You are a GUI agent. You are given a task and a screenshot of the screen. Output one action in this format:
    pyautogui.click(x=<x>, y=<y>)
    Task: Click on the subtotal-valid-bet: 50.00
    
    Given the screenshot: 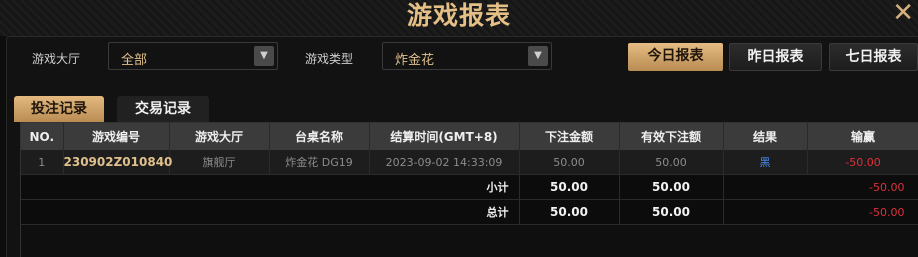 What is the action you would take?
    pyautogui.click(x=671, y=187)
    